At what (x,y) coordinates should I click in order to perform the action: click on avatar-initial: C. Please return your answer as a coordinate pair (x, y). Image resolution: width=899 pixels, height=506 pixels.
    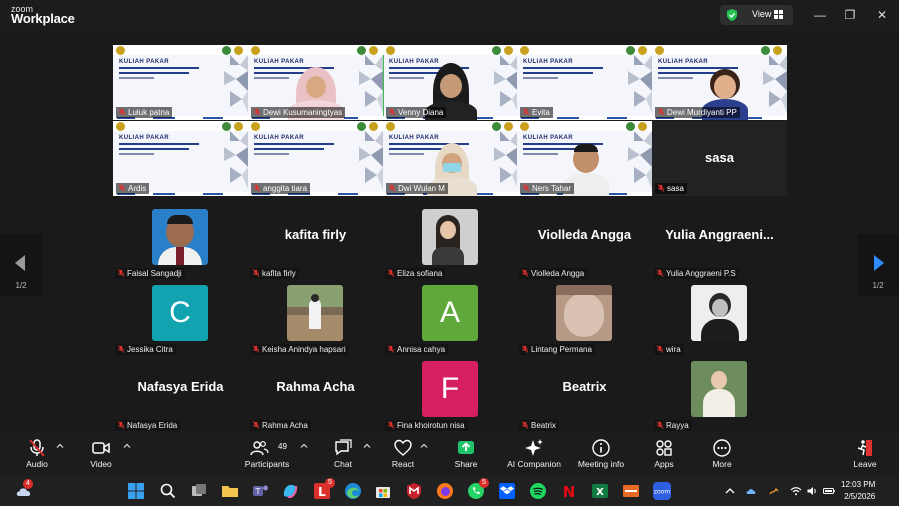
    Looking at the image, I should click on (180, 312).